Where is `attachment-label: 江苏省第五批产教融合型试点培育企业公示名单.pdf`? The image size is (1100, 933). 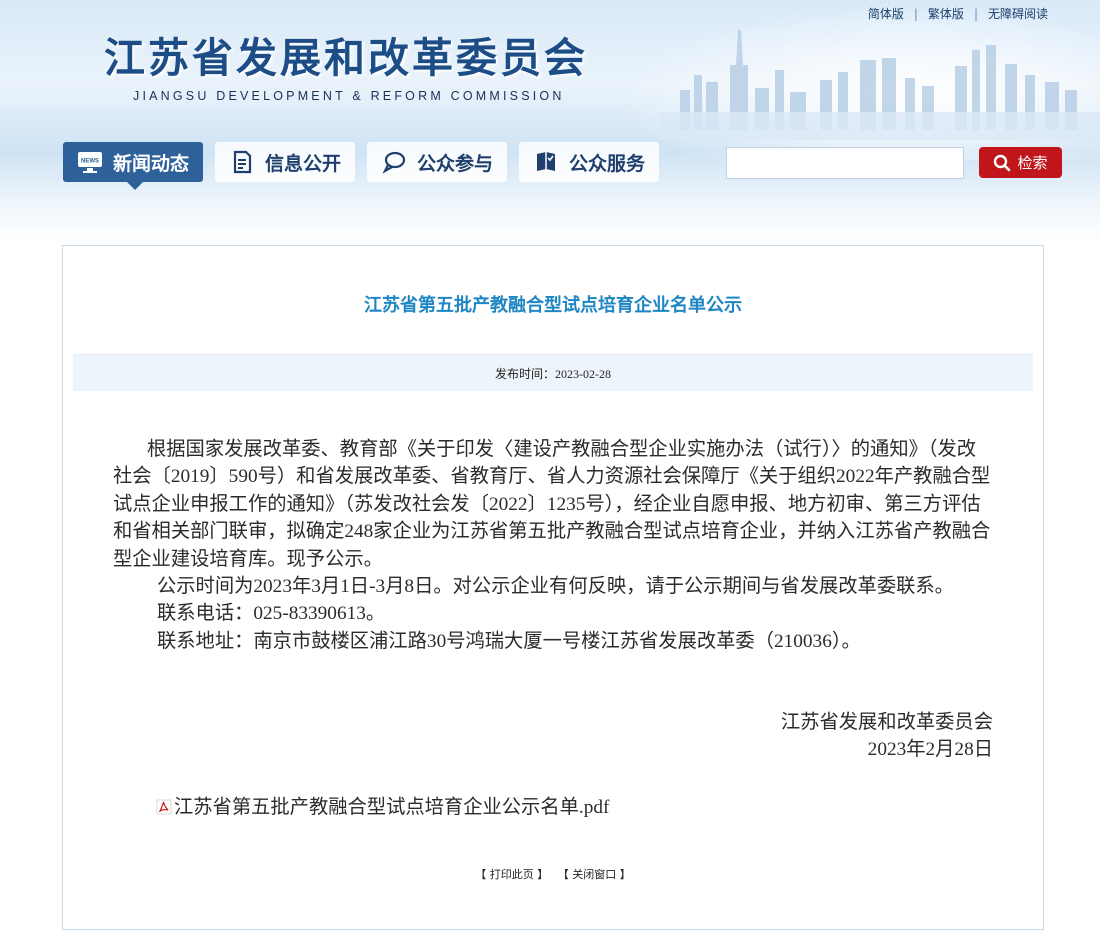
attachment-label: 江苏省第五批产教融合型试点培育企业公示名单.pdf is located at coordinates (392, 807).